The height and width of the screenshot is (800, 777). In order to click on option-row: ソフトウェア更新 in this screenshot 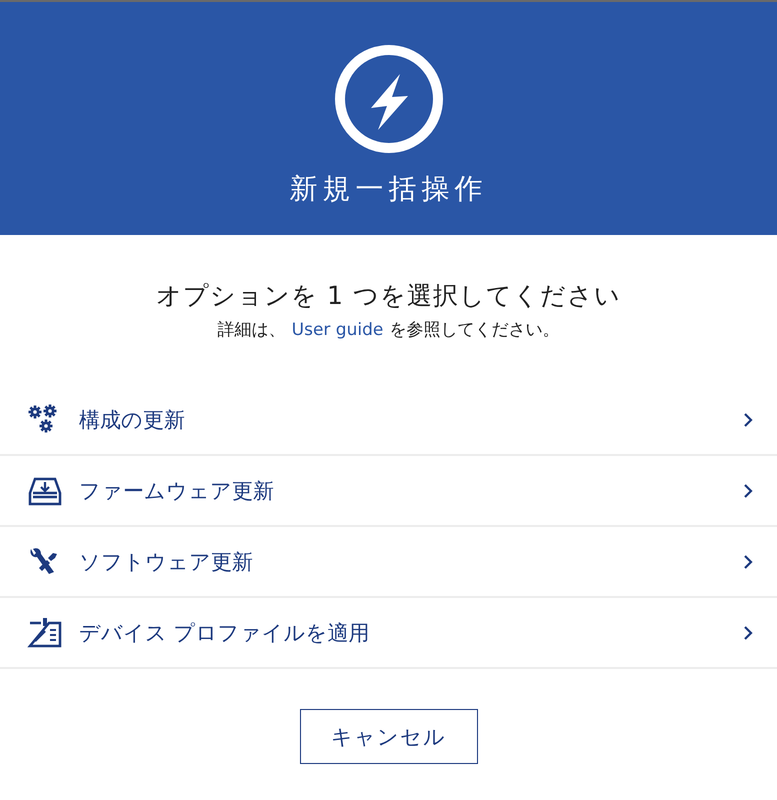, I will do `click(388, 562)`.